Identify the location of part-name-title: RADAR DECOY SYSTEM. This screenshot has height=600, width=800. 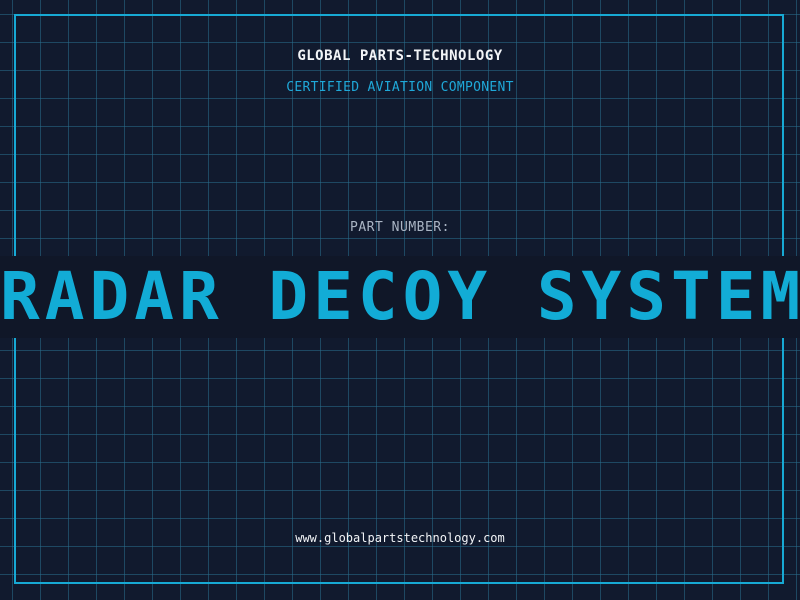
(400, 296).